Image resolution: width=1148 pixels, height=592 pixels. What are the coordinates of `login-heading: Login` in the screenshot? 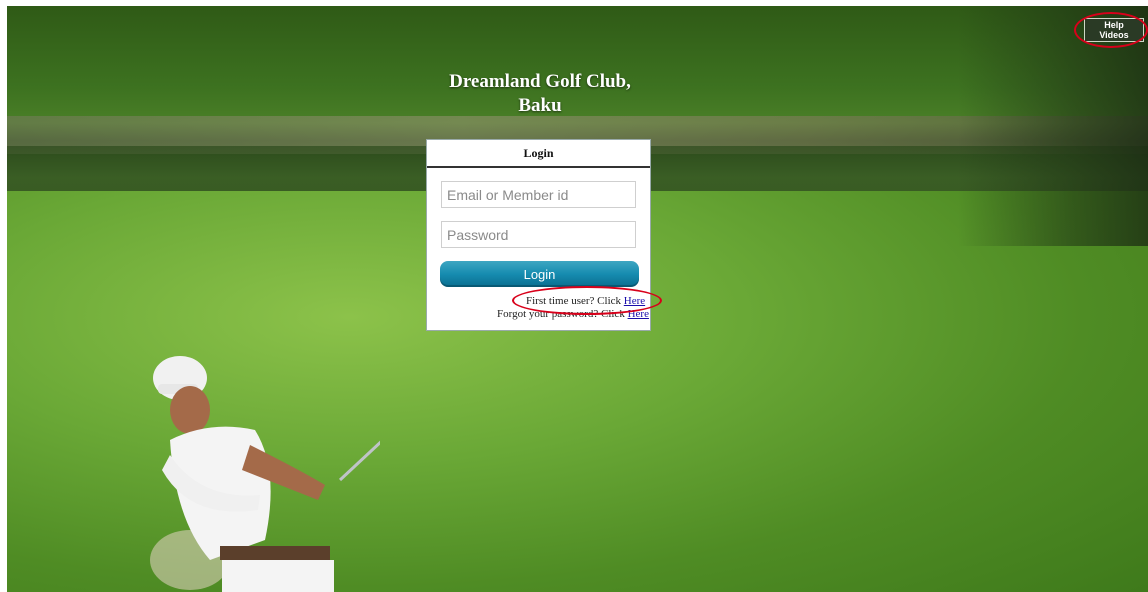 It's located at (538, 154).